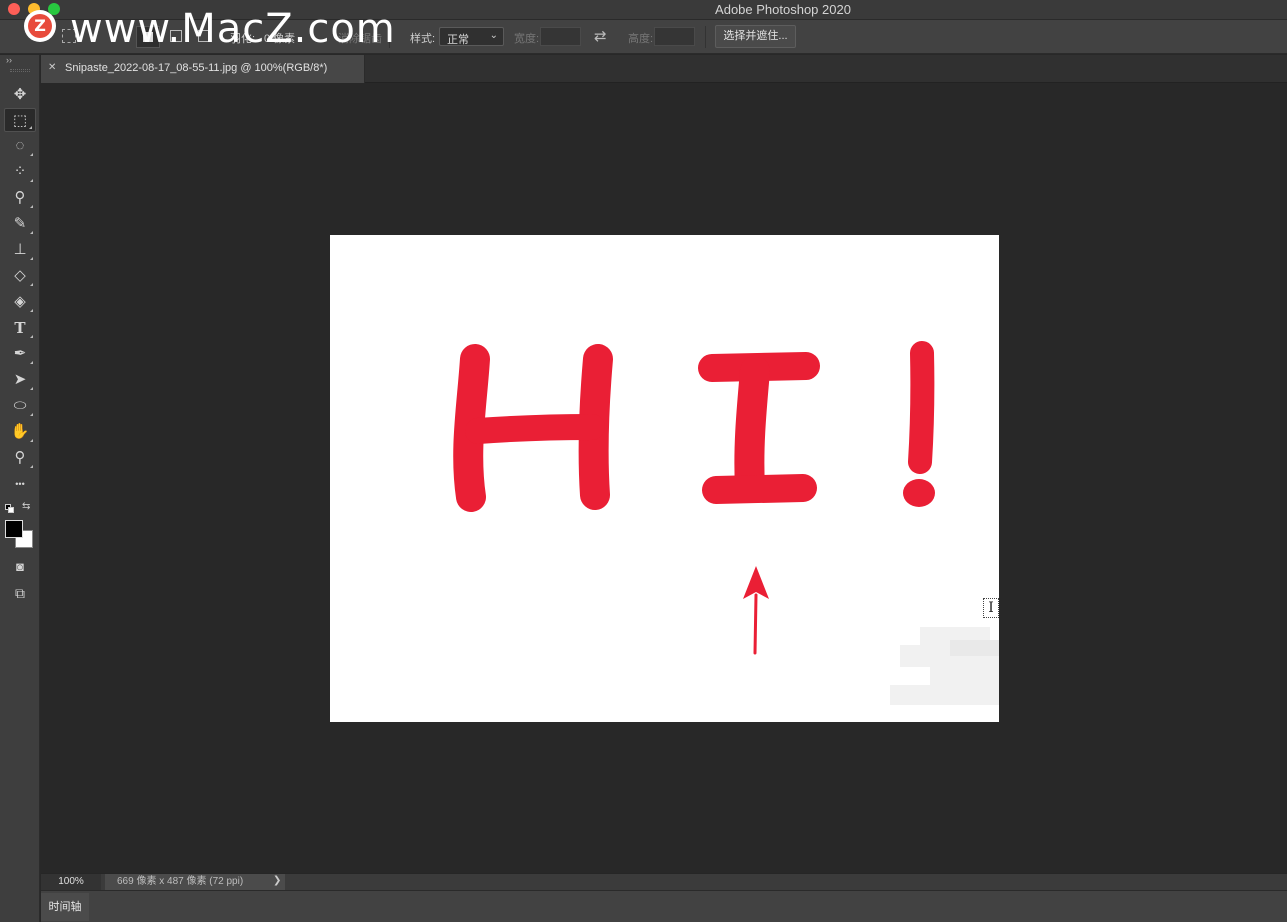  Describe the element at coordinates (10, 509) in the screenshot. I see `default-colors-icon` at that location.